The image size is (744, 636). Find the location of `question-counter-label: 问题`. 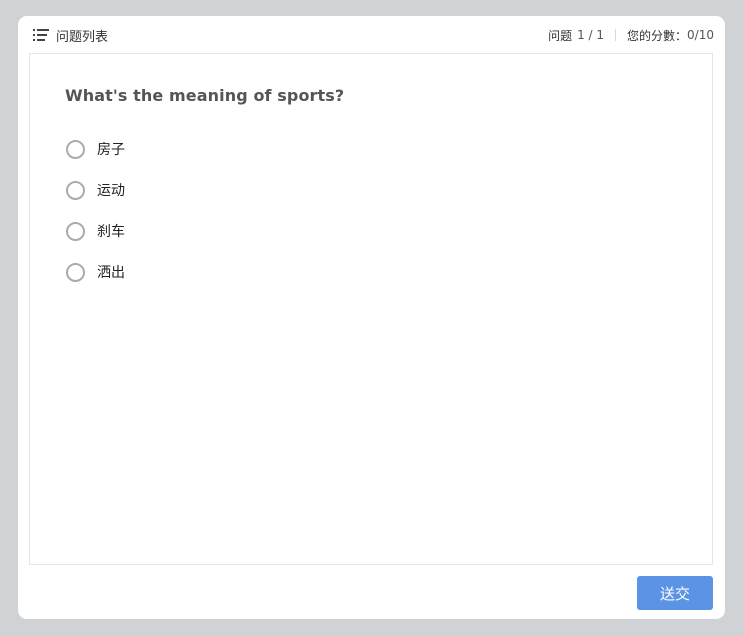

question-counter-label: 问题 is located at coordinates (560, 35).